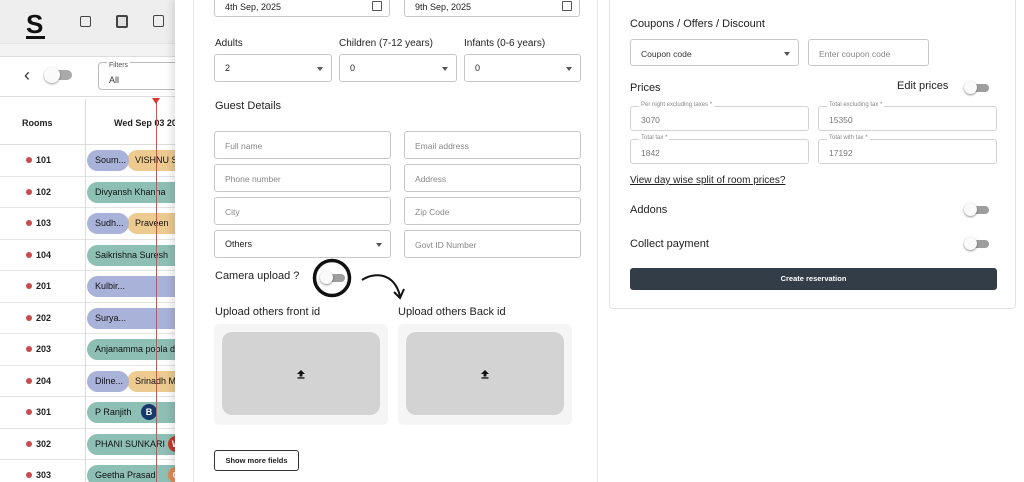 This screenshot has height=482, width=1024. What do you see at coordinates (666, 54) in the screenshot?
I see `coupon-select-value: Coupon code` at bounding box center [666, 54].